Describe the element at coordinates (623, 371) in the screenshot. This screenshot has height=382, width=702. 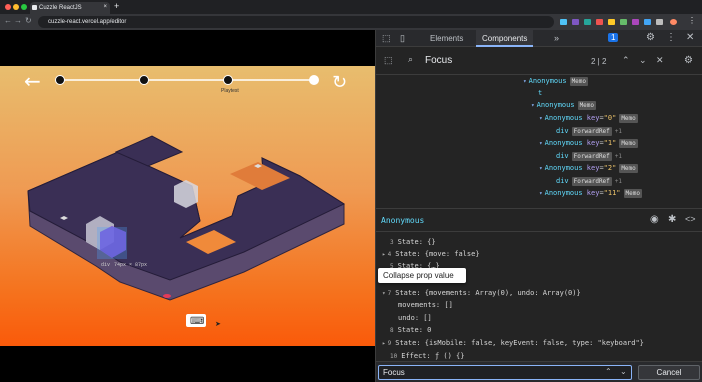
I see `find-next-icon: ⌄` at that location.